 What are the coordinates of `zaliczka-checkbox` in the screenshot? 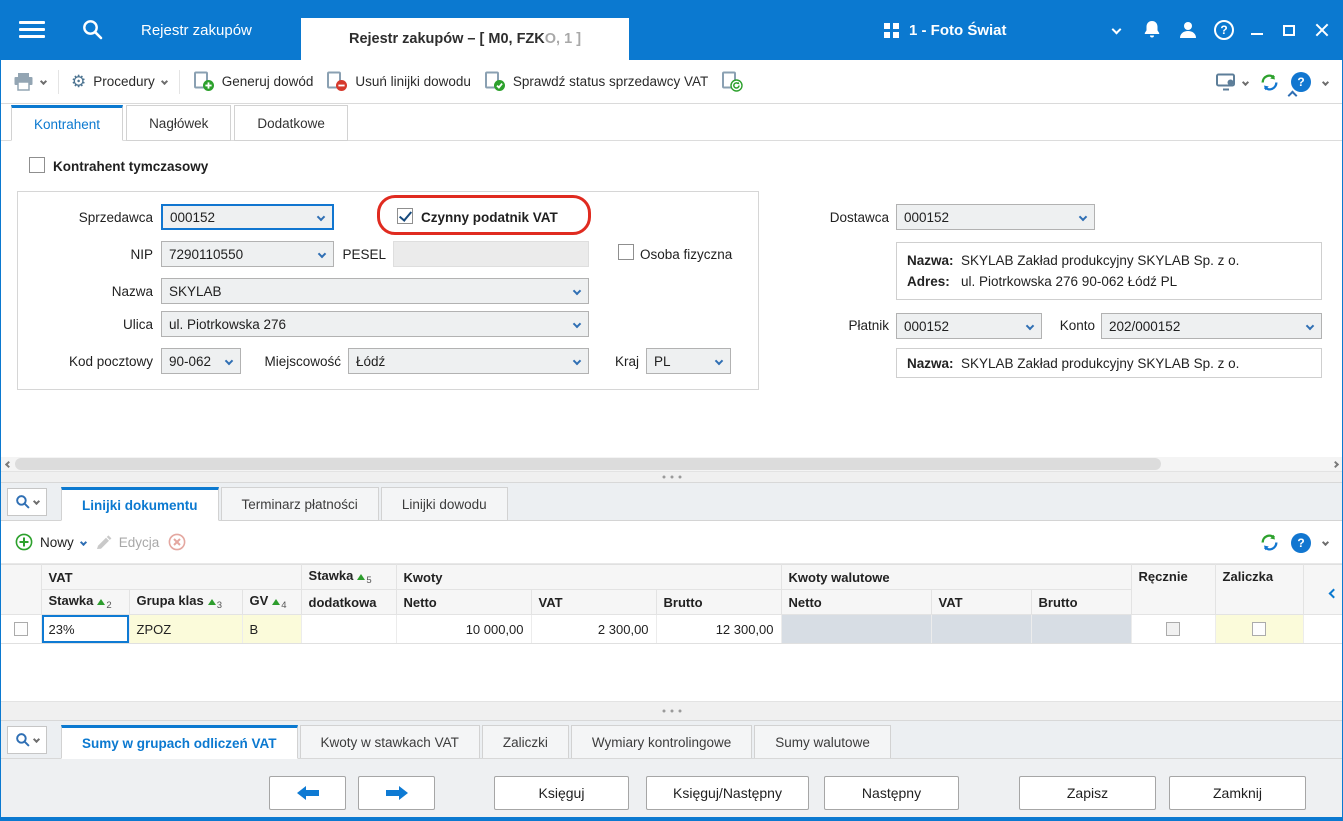 It's located at (1259, 629).